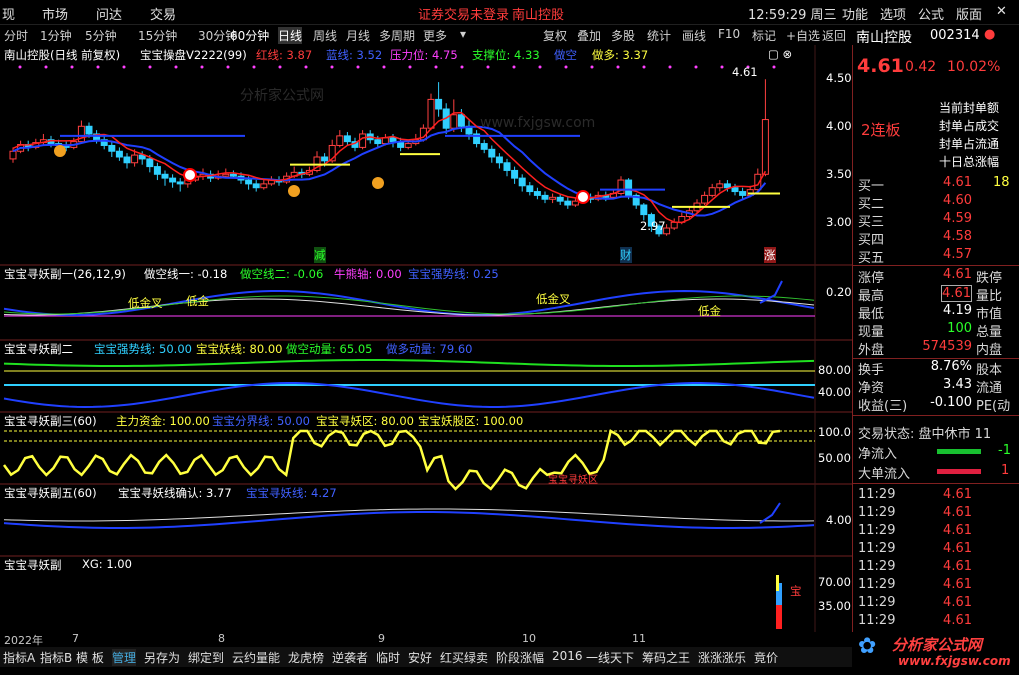 This screenshot has height=675, width=1019. Describe the element at coordinates (666, 657) in the screenshot. I see `indicator-tab: 筹码之王` at that location.